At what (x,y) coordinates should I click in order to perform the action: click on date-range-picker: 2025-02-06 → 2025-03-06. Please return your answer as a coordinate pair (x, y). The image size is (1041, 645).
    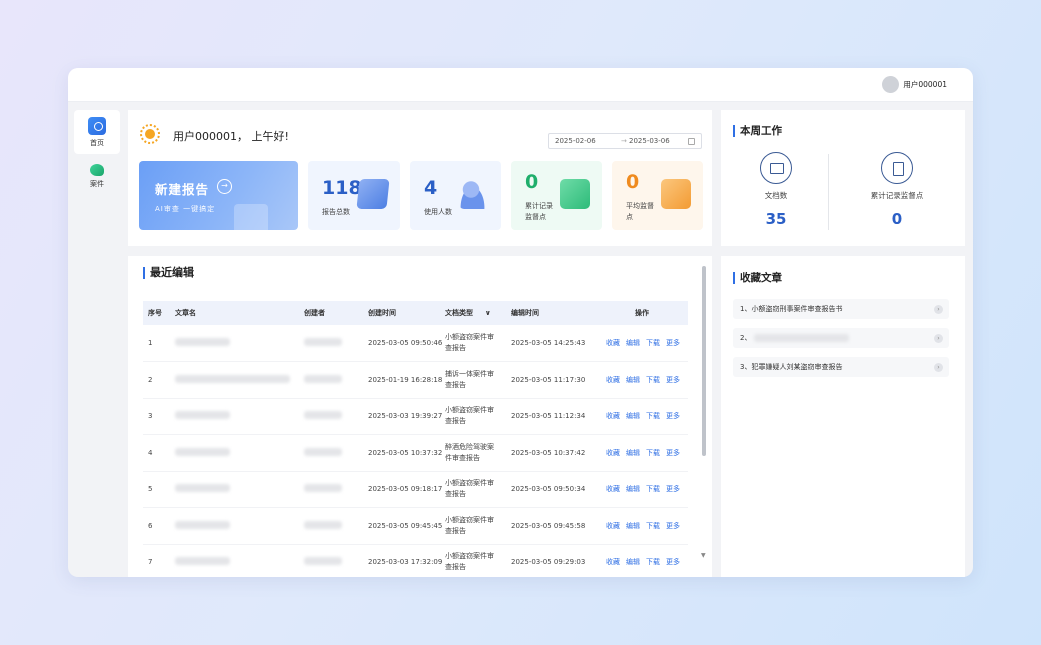
    Looking at the image, I should click on (625, 141).